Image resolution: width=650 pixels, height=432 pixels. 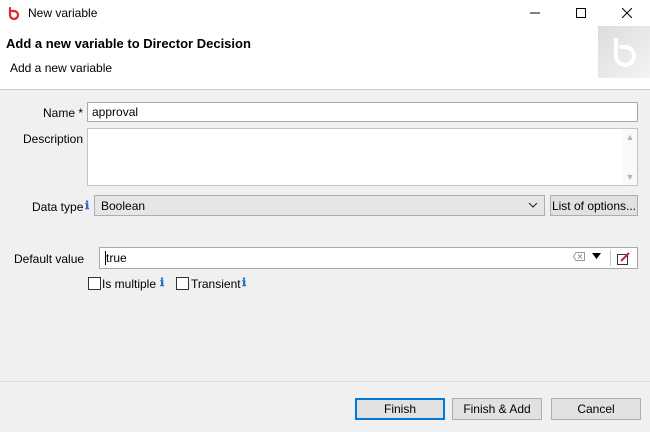 I want to click on transient-checkbox, so click(x=182, y=283).